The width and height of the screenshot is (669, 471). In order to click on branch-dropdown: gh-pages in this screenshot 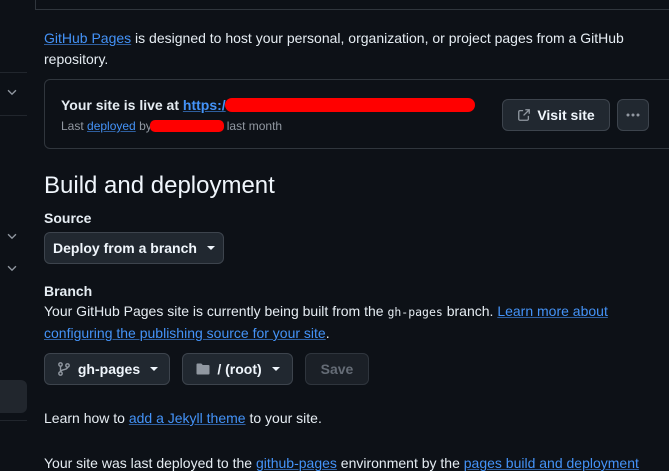, I will do `click(107, 369)`.